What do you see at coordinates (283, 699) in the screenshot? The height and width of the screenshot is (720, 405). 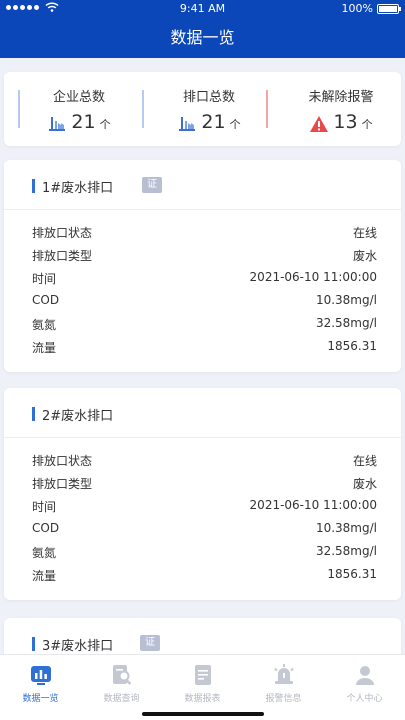 I see `tab-label: 报警信息` at bounding box center [283, 699].